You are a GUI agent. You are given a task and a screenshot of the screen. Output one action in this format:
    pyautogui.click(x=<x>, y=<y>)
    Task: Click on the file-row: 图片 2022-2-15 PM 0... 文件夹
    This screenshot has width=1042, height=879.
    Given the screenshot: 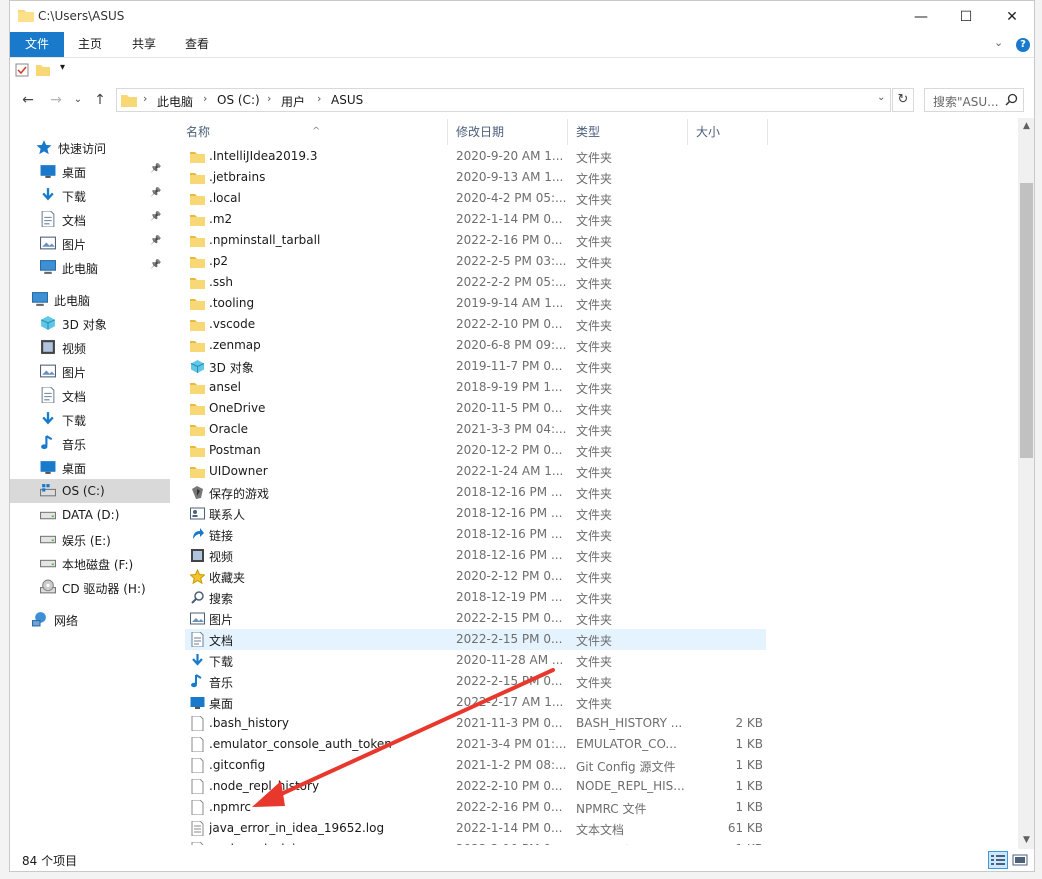 What is the action you would take?
    pyautogui.click(x=475, y=618)
    